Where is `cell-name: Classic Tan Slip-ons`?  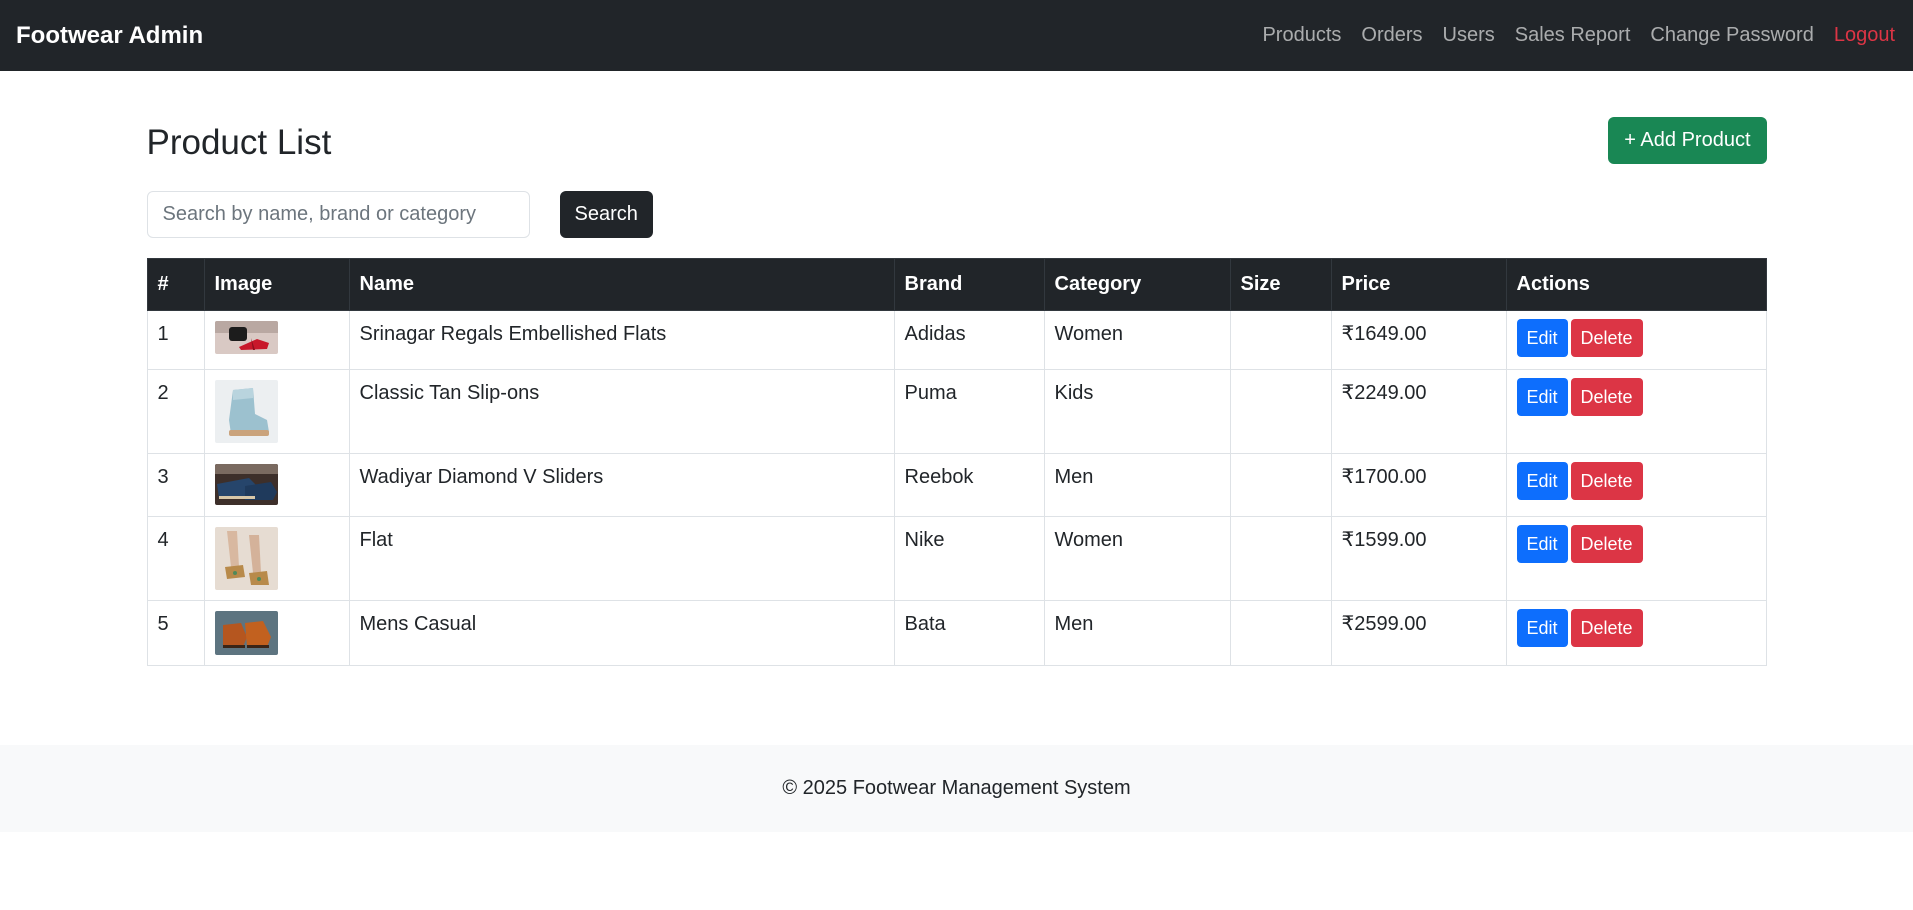
cell-name: Classic Tan Slip-ons is located at coordinates (621, 411).